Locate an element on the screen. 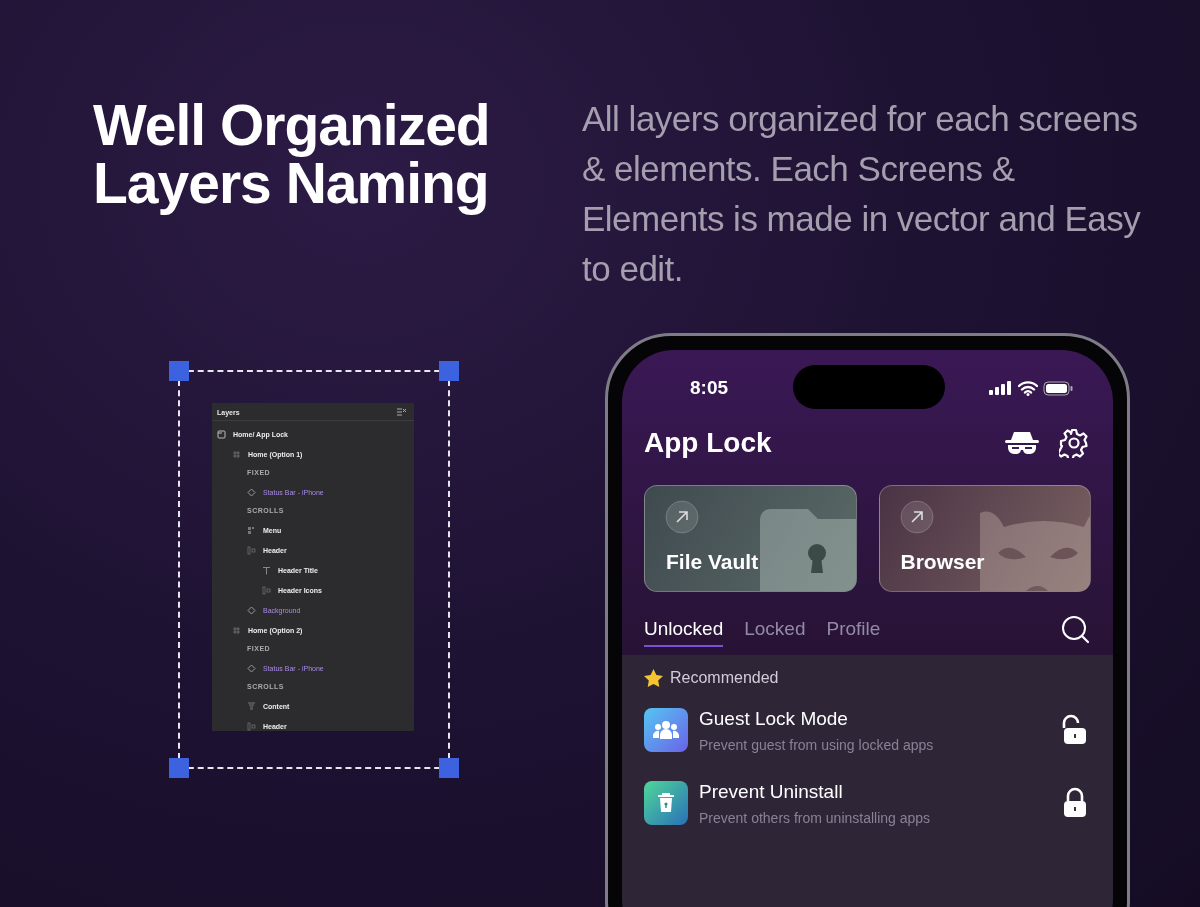  feature-description: Prevent others from uninstalling apps is located at coordinates (815, 817).